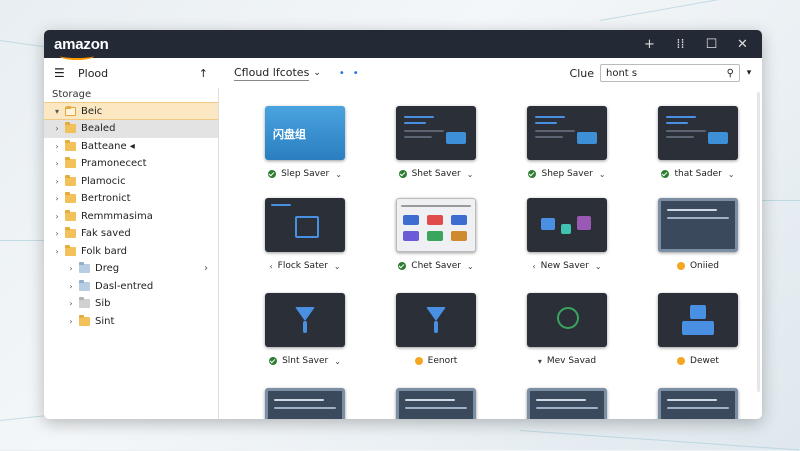 The width and height of the screenshot is (800, 451). What do you see at coordinates (131, 304) in the screenshot?
I see `sidebar-item: › Sib` at bounding box center [131, 304].